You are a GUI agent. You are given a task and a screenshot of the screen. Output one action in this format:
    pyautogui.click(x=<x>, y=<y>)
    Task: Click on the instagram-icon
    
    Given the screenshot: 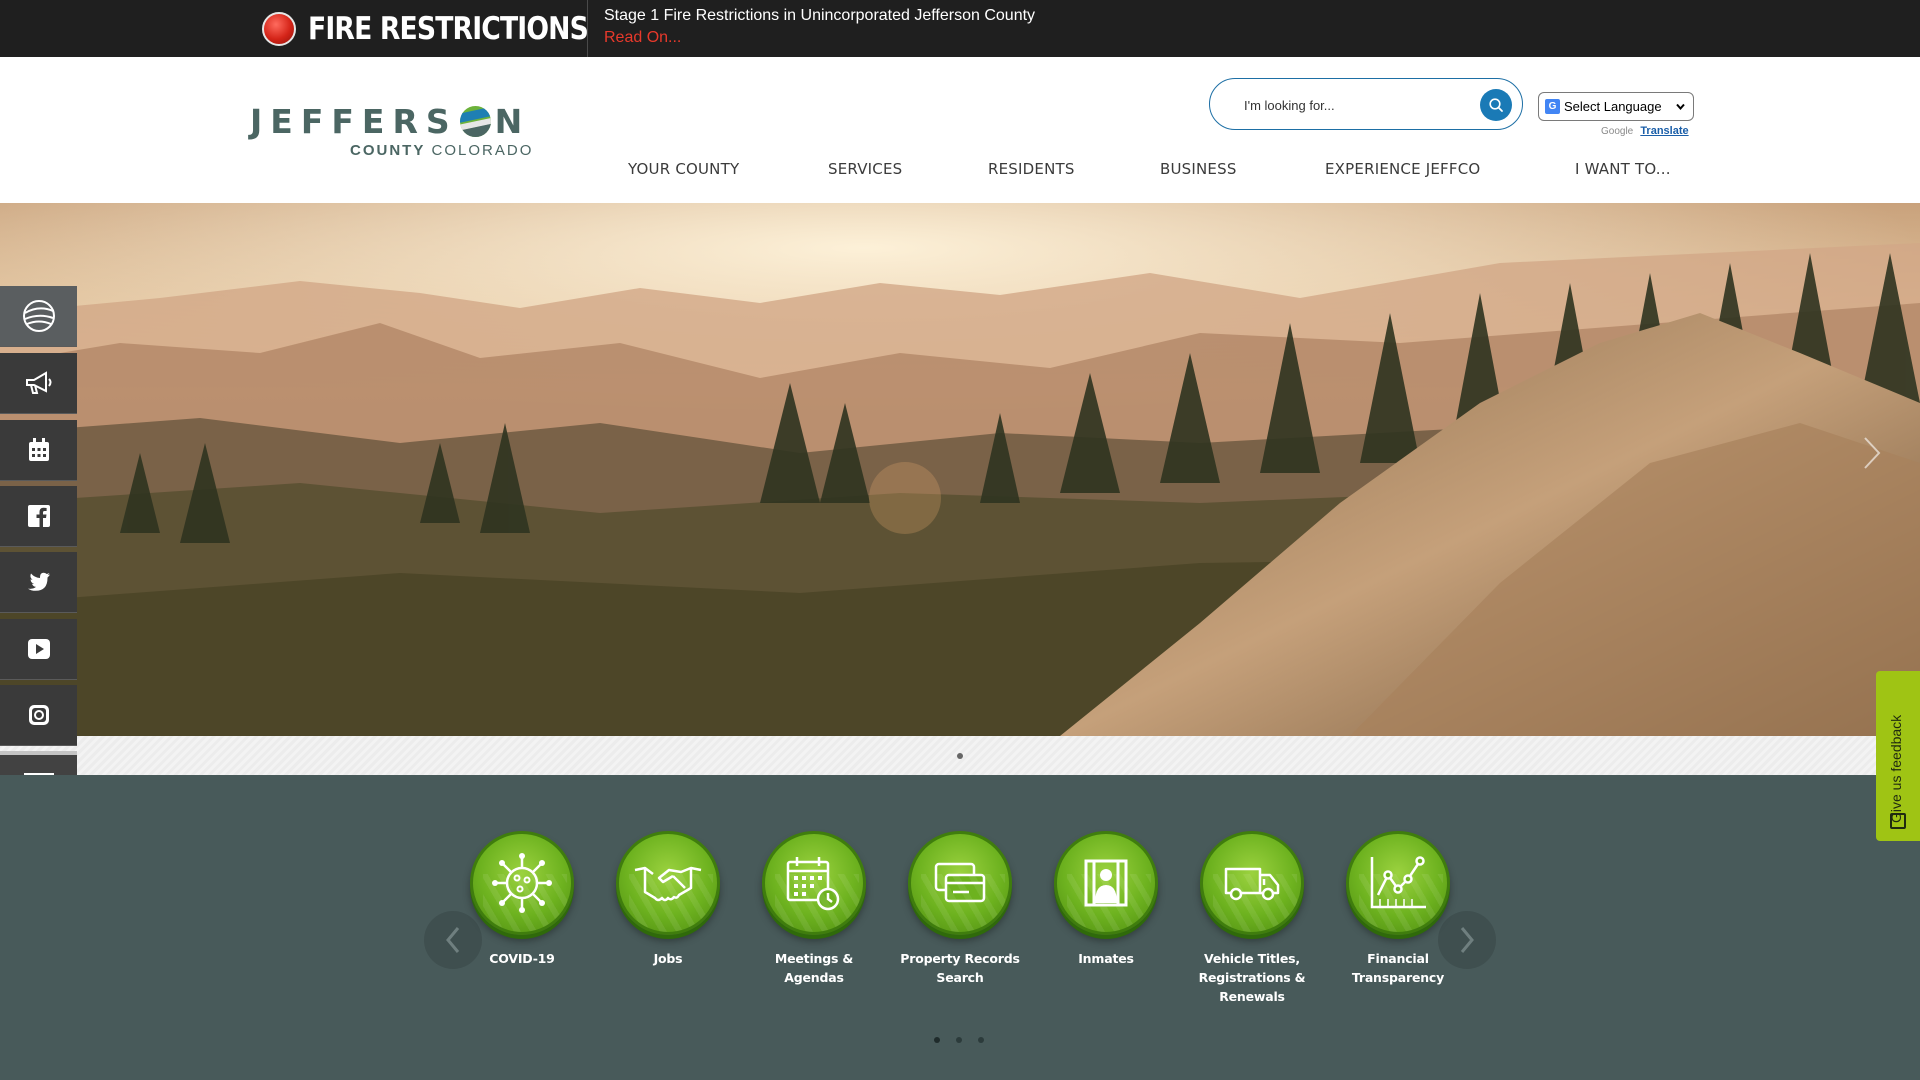 What is the action you would take?
    pyautogui.click(x=38, y=715)
    